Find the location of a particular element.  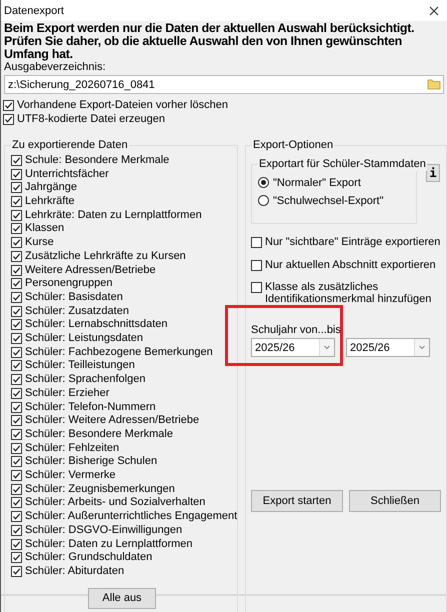

checkbox-label: Lehrkräfte is located at coordinates (50, 202).